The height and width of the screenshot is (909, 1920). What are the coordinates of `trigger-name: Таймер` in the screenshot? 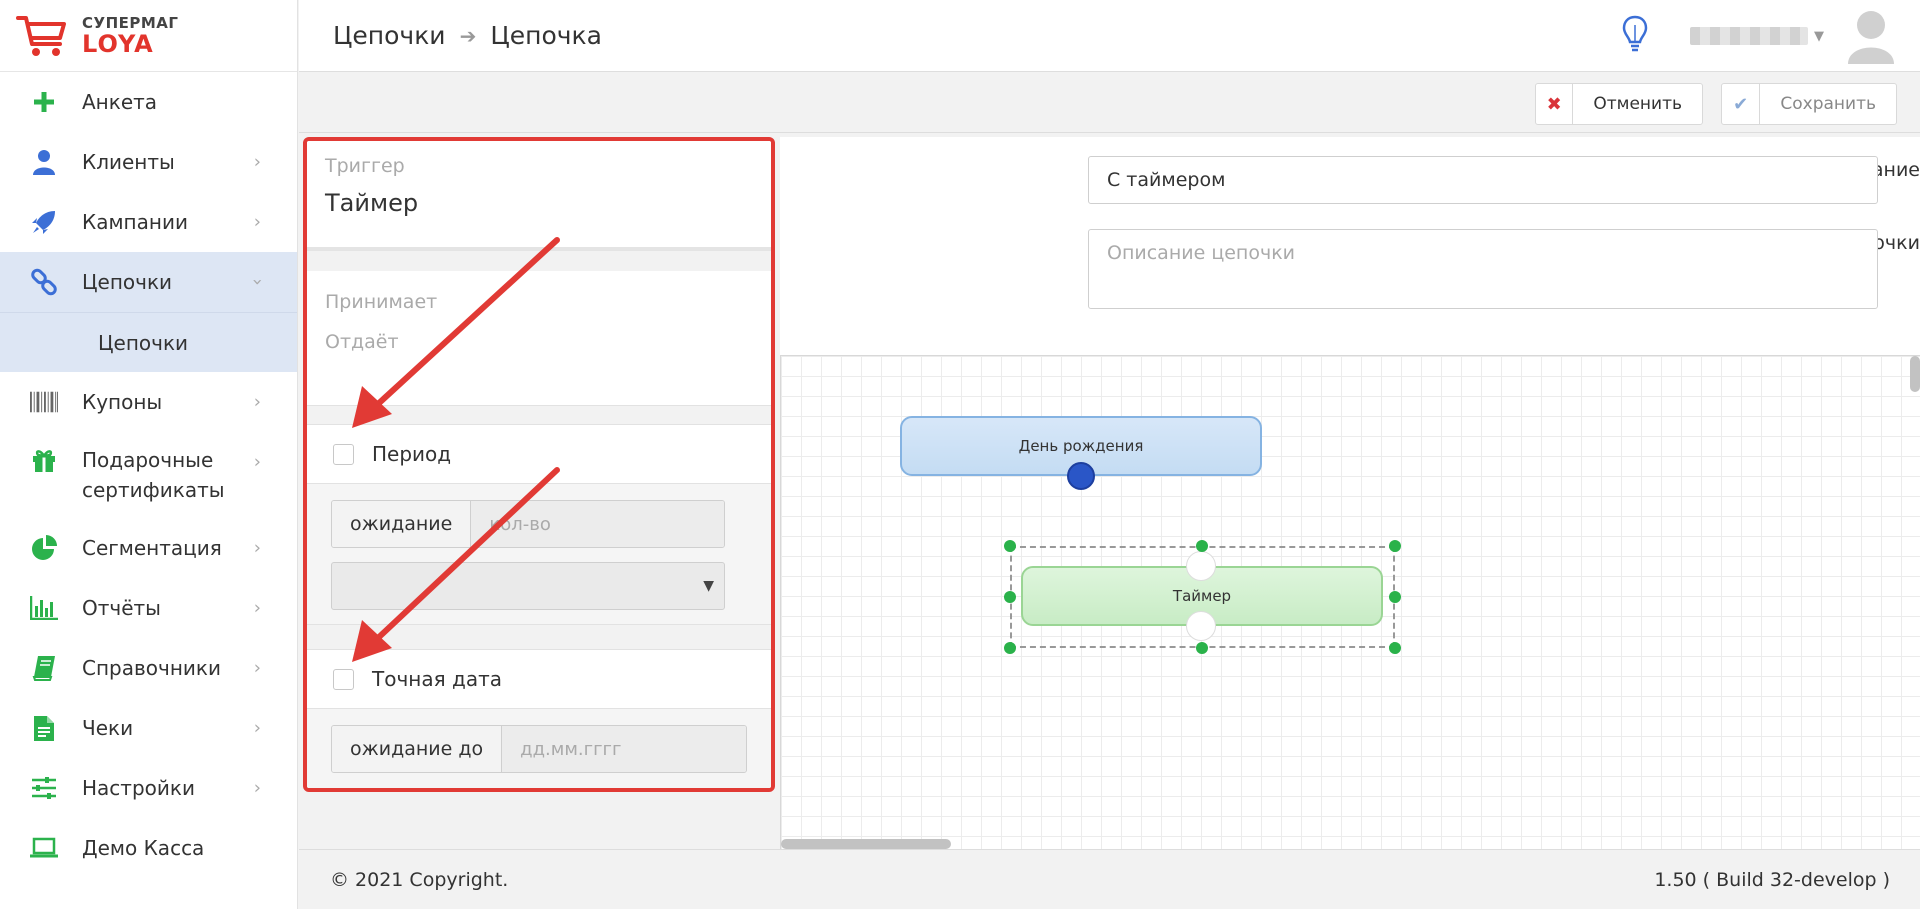 It's located at (372, 203).